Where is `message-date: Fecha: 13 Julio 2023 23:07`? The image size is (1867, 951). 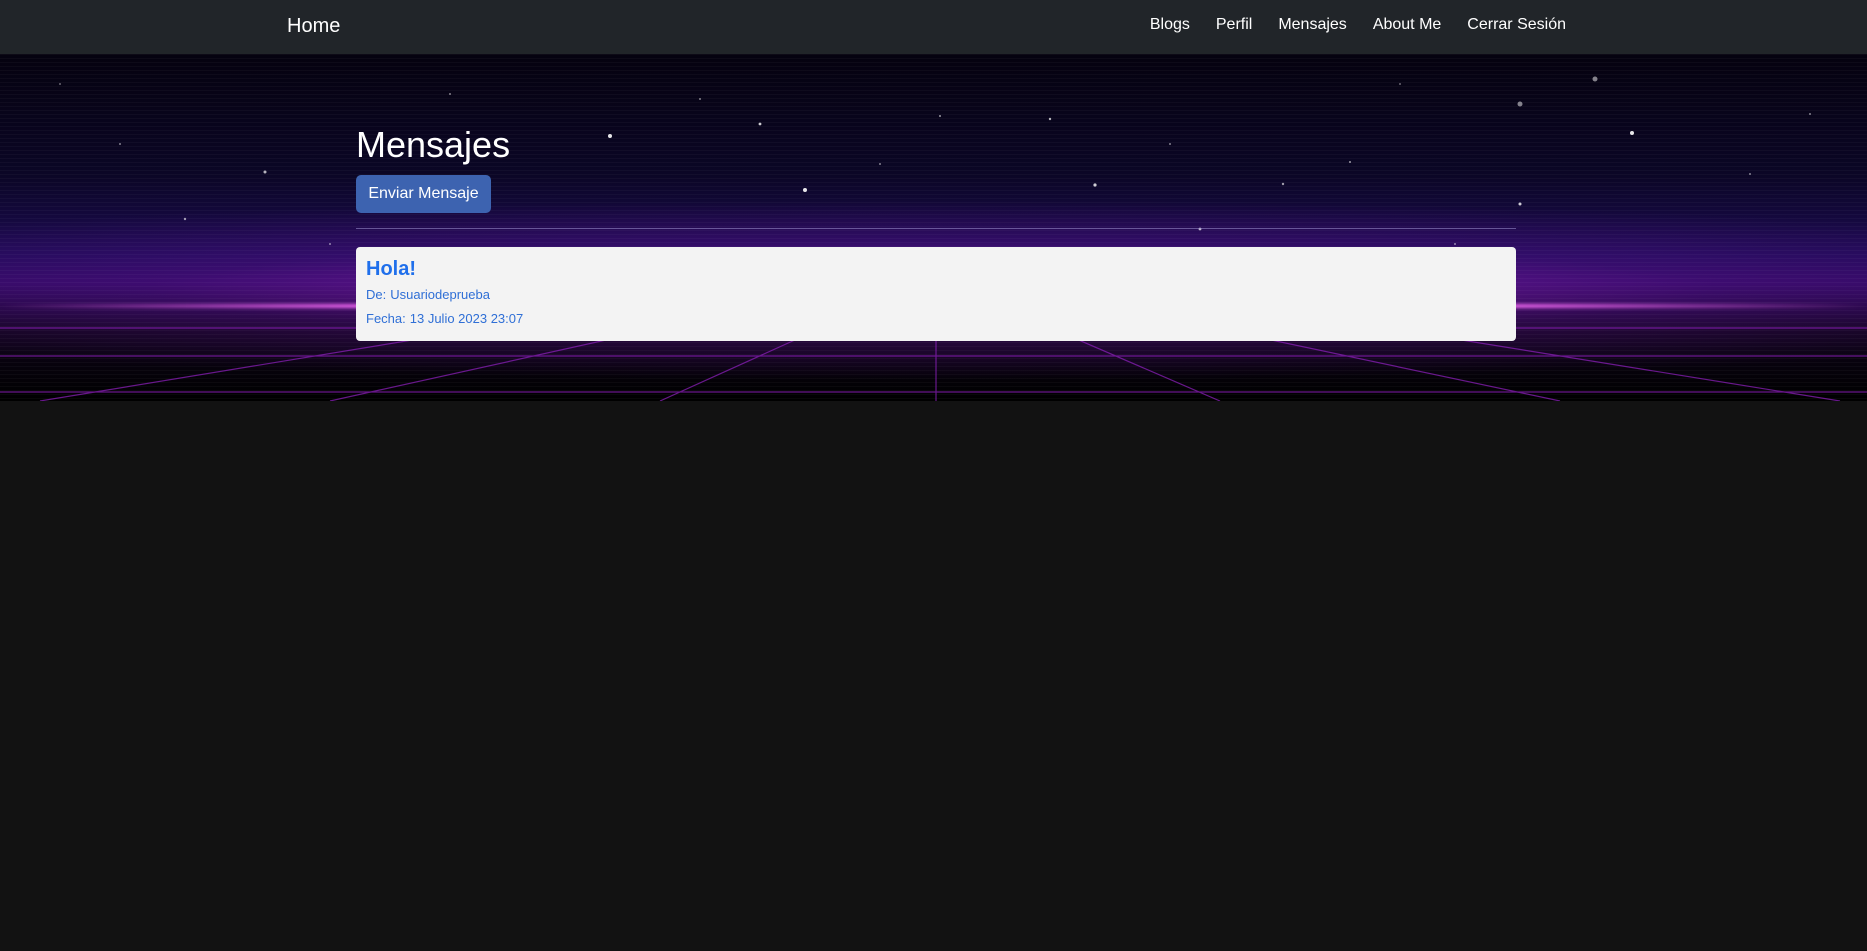
message-date: Fecha: 13 Julio 2023 23:07 is located at coordinates (444, 319).